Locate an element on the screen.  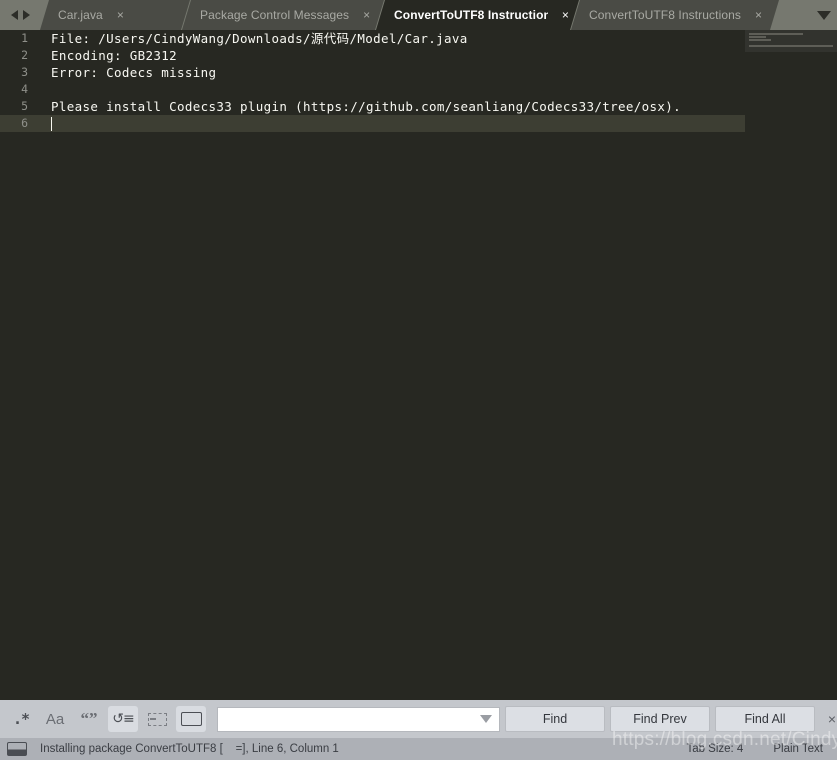
code-line: 2 Encoding: GB2312 is located at coordinates (418, 55).